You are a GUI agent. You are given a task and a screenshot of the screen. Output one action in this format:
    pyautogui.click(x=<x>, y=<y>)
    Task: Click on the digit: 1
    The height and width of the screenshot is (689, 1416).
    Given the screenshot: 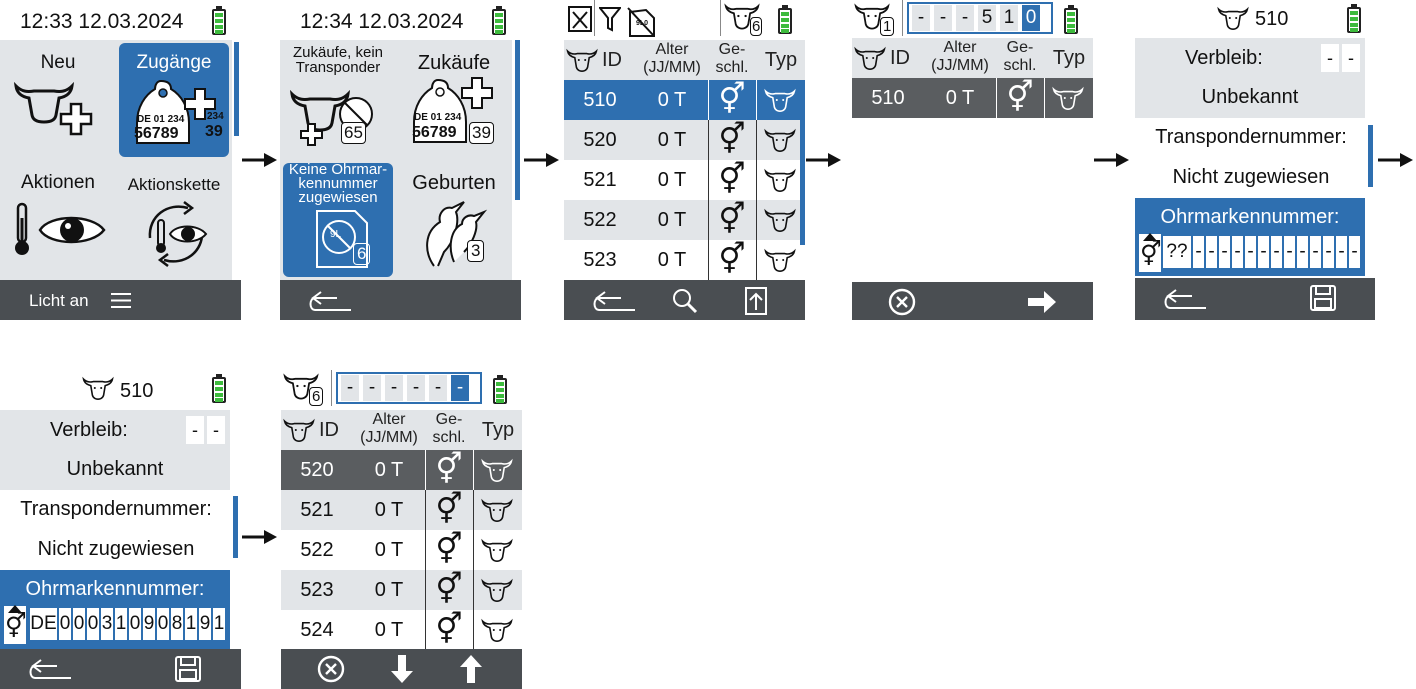 What is the action you would take?
    pyautogui.click(x=1009, y=18)
    